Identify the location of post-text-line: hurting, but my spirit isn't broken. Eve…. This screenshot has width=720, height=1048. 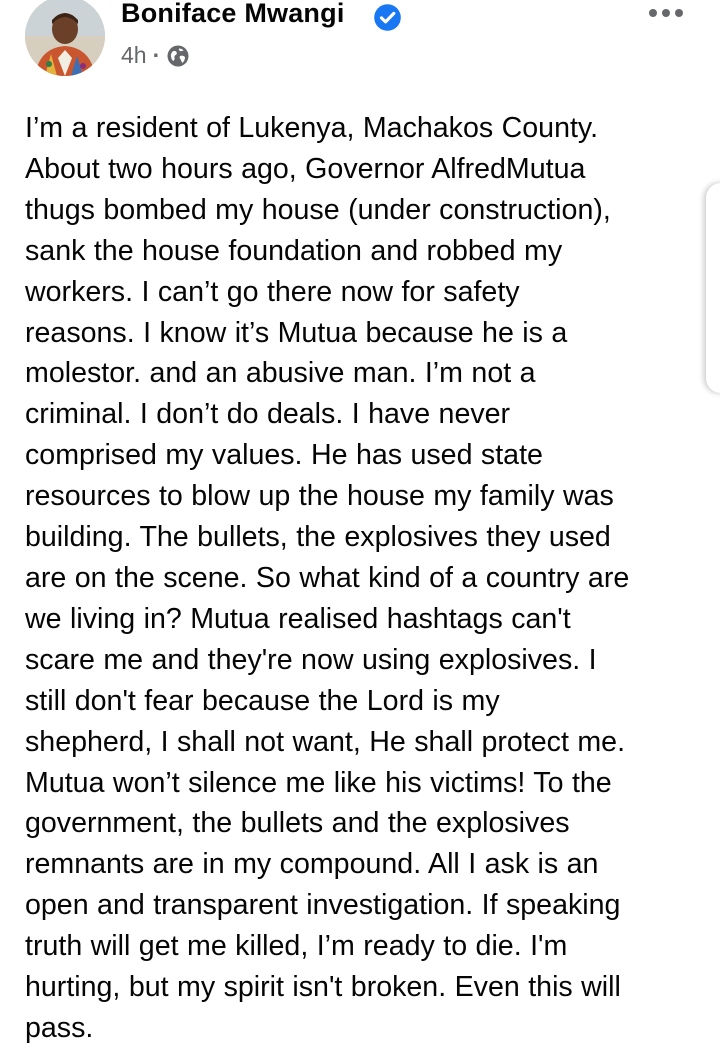
(323, 987).